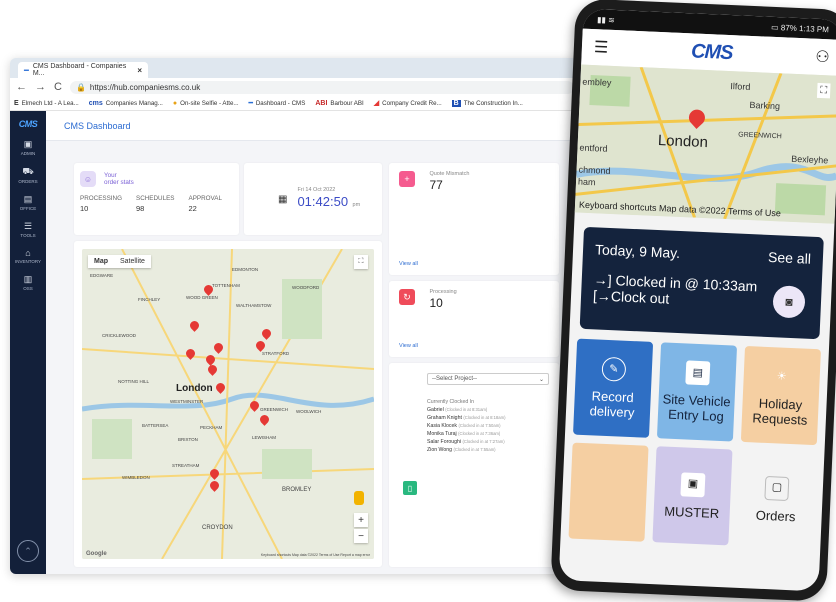  Describe the element at coordinates (488, 434) in the screenshot. I see `list-item: Monika Turaj (Clocked in at 7:36am)` at that location.